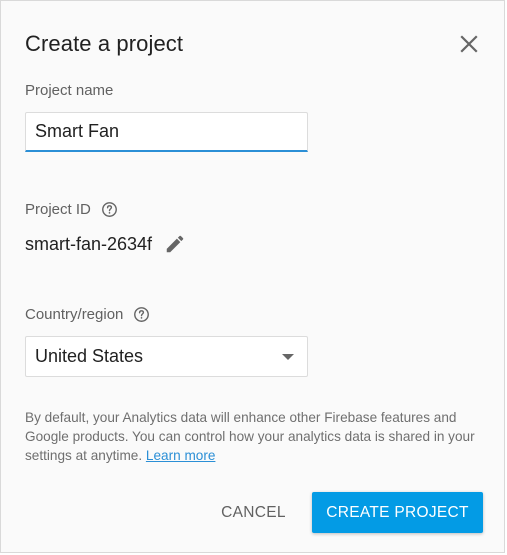  Describe the element at coordinates (58, 209) in the screenshot. I see `project-id-label-text: Project ID` at that location.